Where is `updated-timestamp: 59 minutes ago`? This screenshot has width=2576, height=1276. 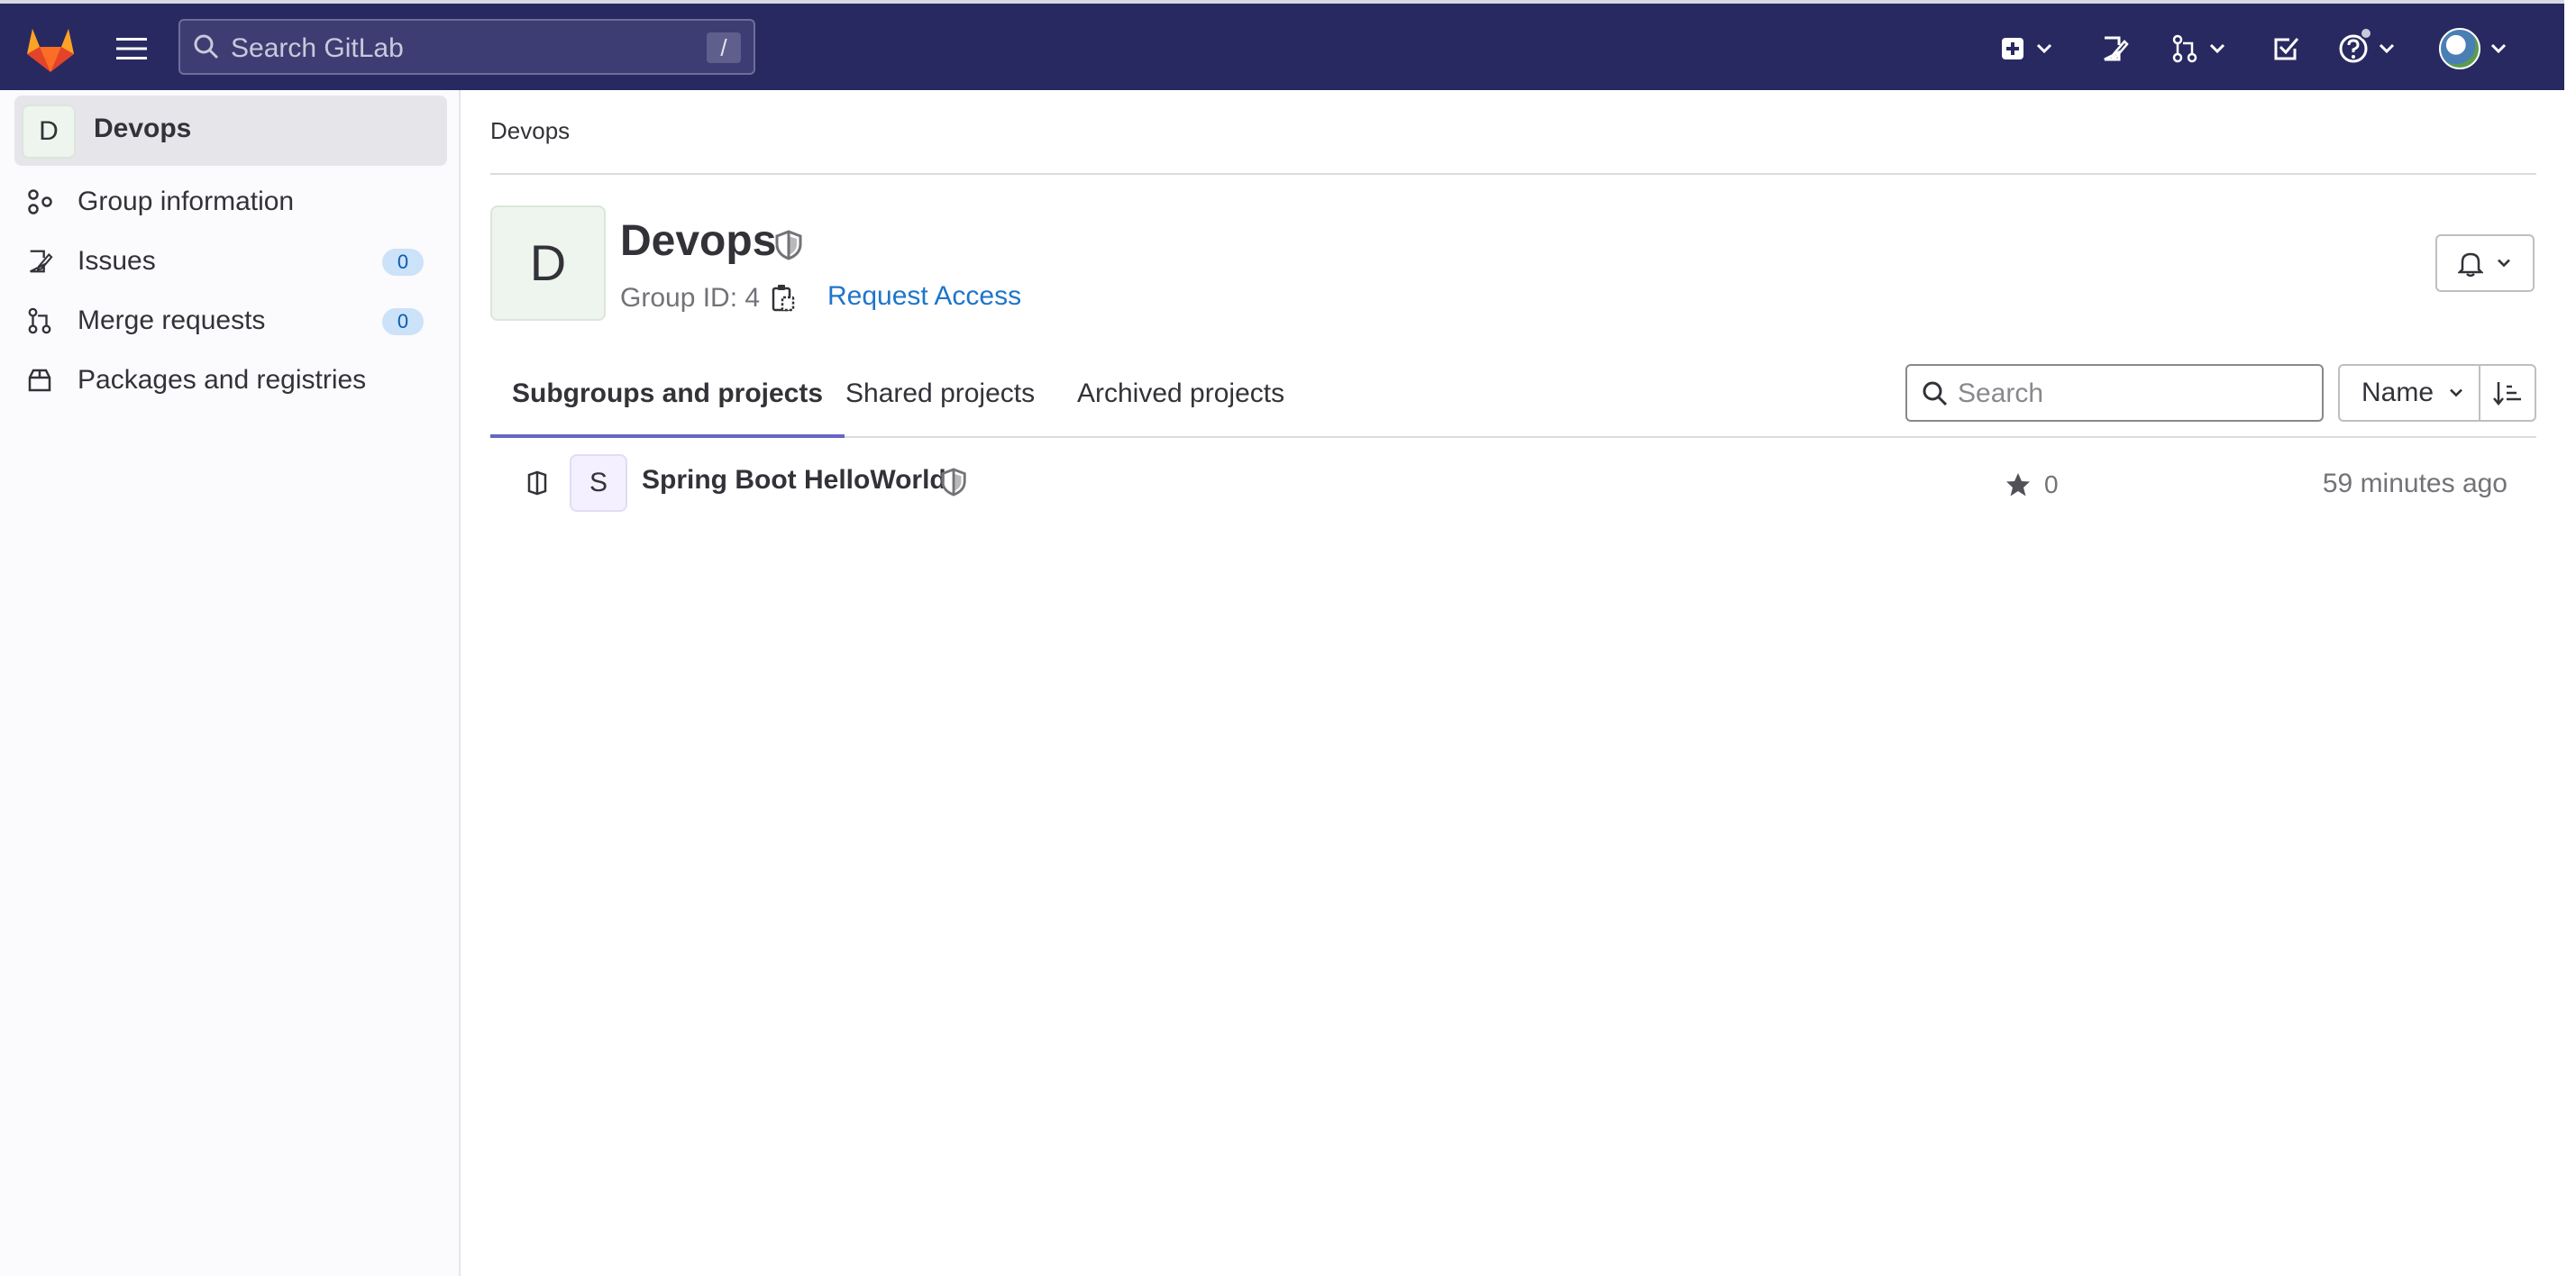 updated-timestamp: 59 minutes ago is located at coordinates (2414, 483).